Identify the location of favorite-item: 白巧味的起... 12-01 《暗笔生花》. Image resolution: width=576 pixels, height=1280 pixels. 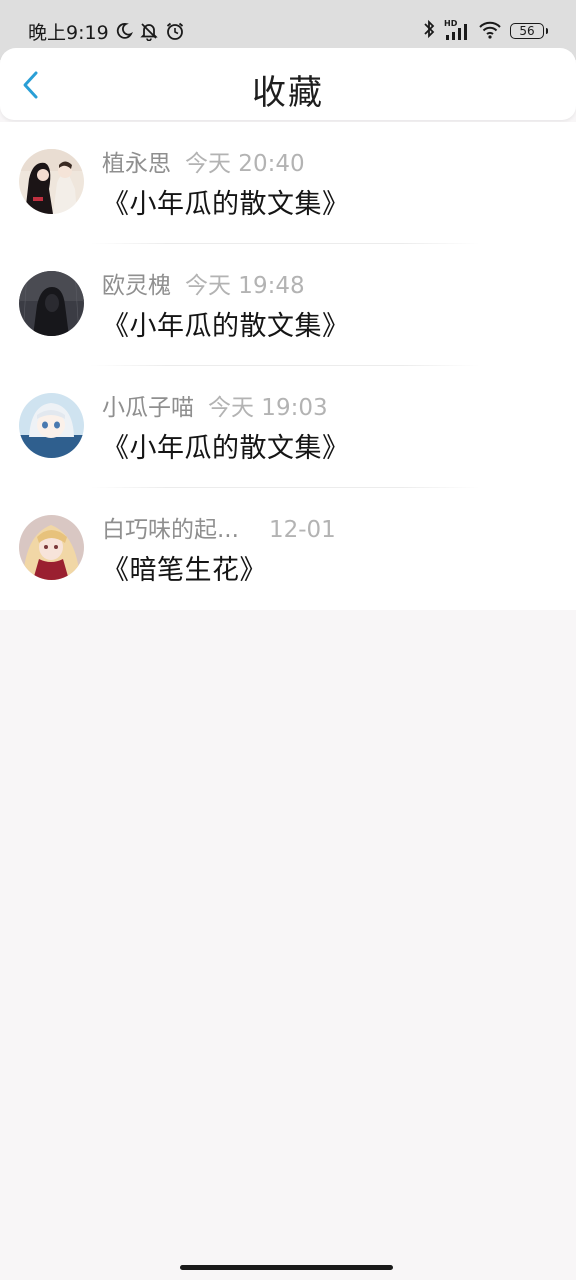
(288, 549).